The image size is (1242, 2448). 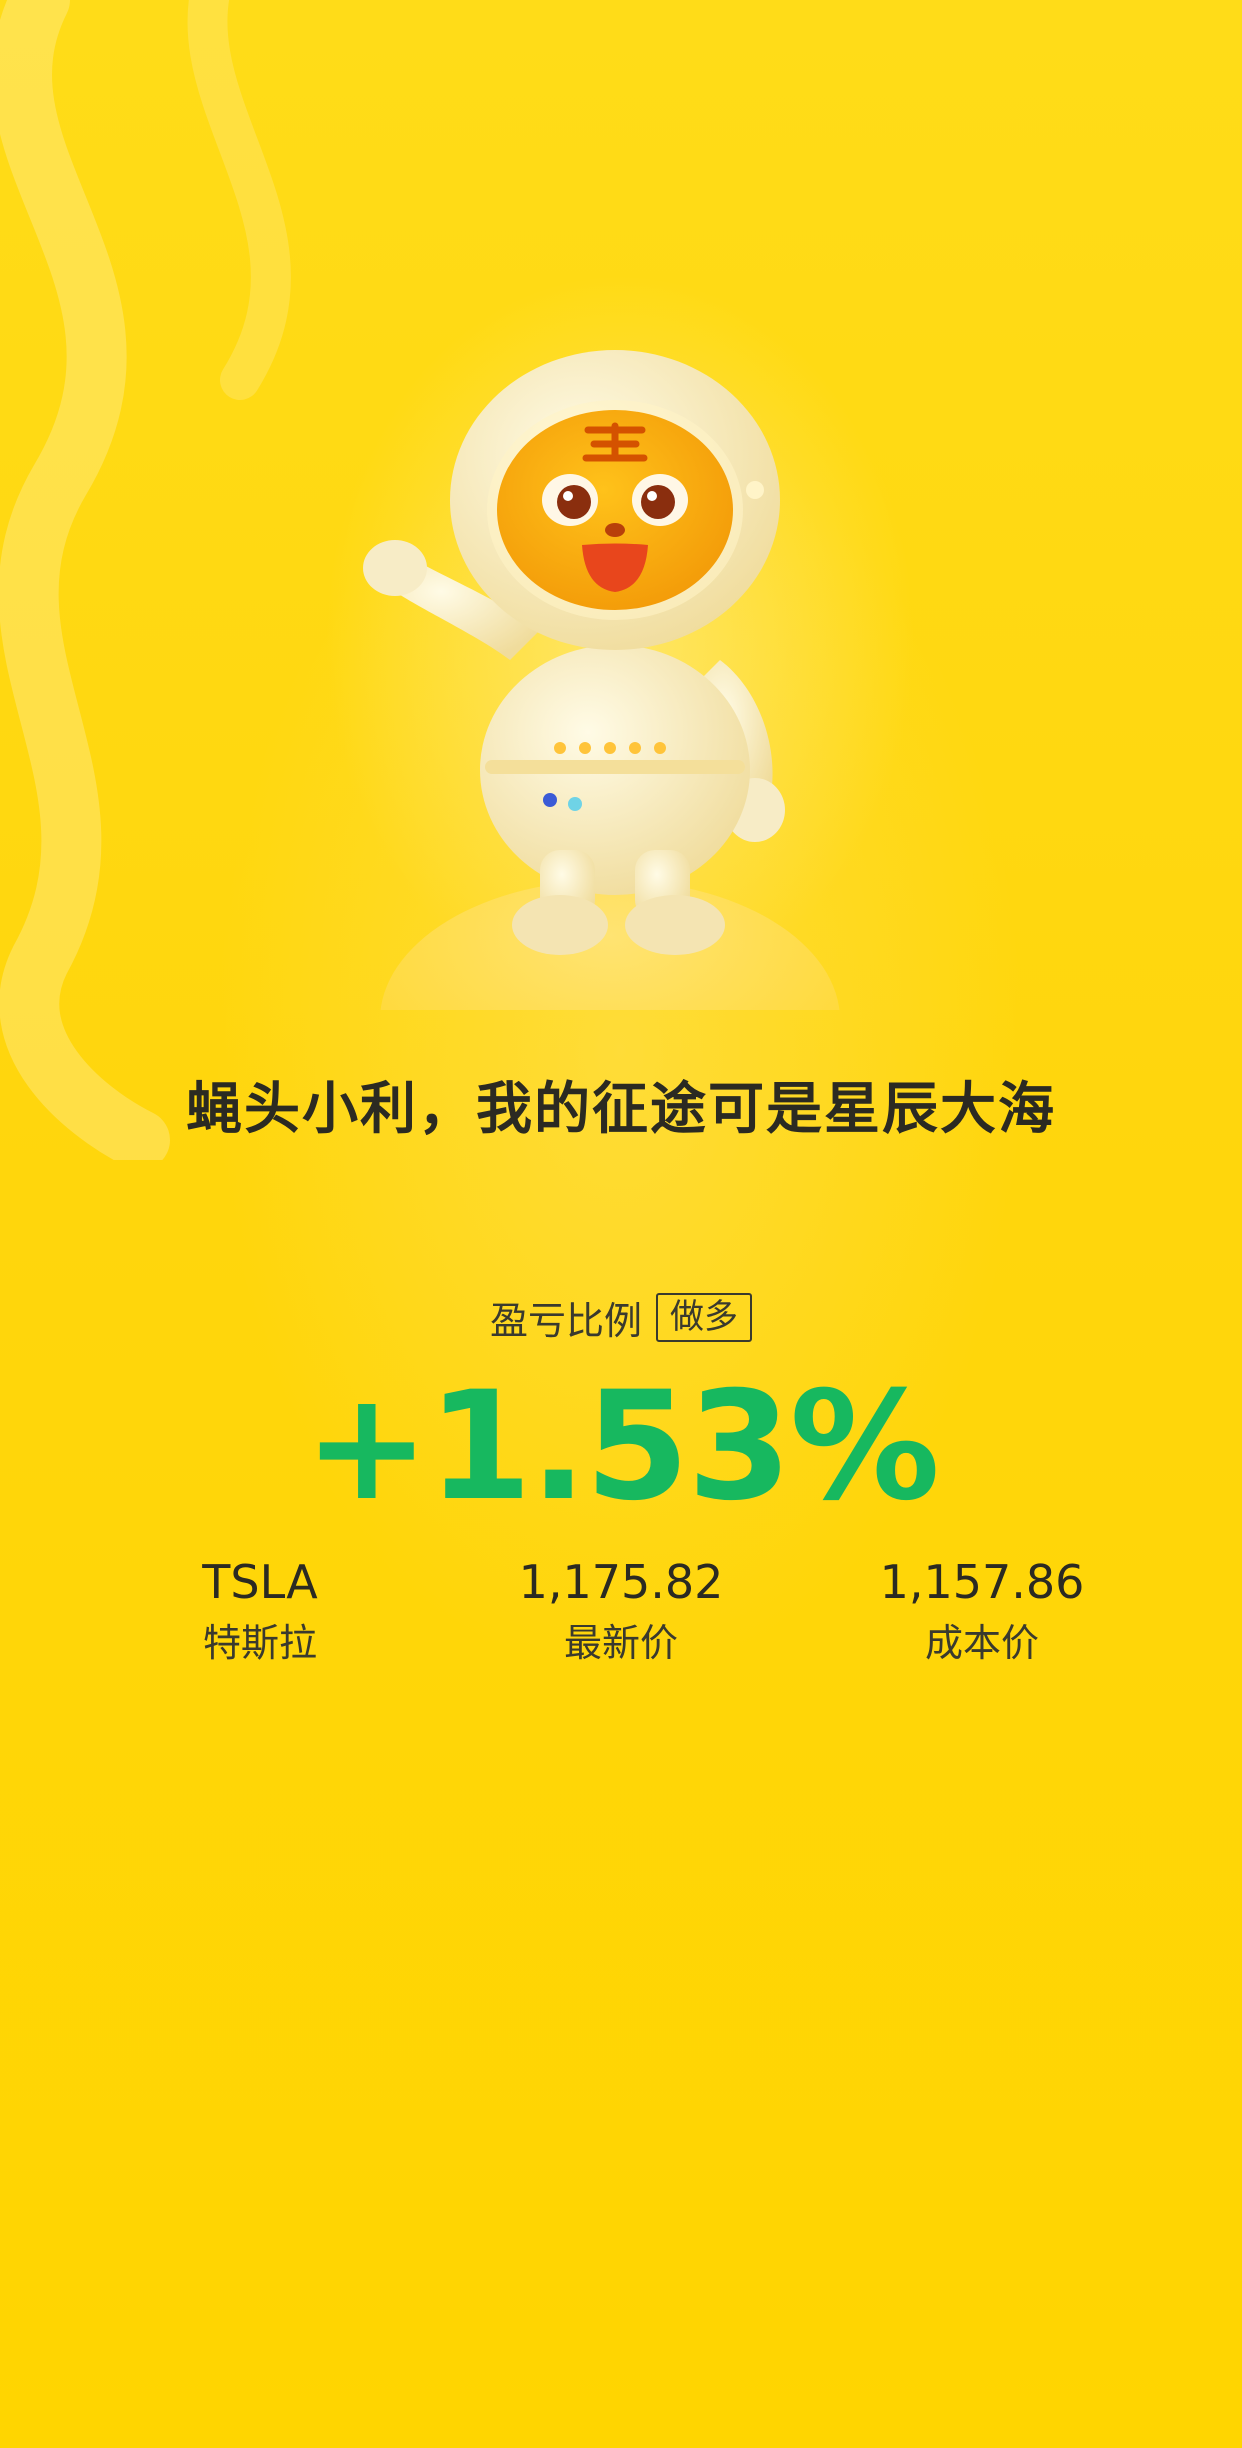 I want to click on slogan-text: 蝇头小利，我的征途可是星辰大海, so click(x=621, y=1109).